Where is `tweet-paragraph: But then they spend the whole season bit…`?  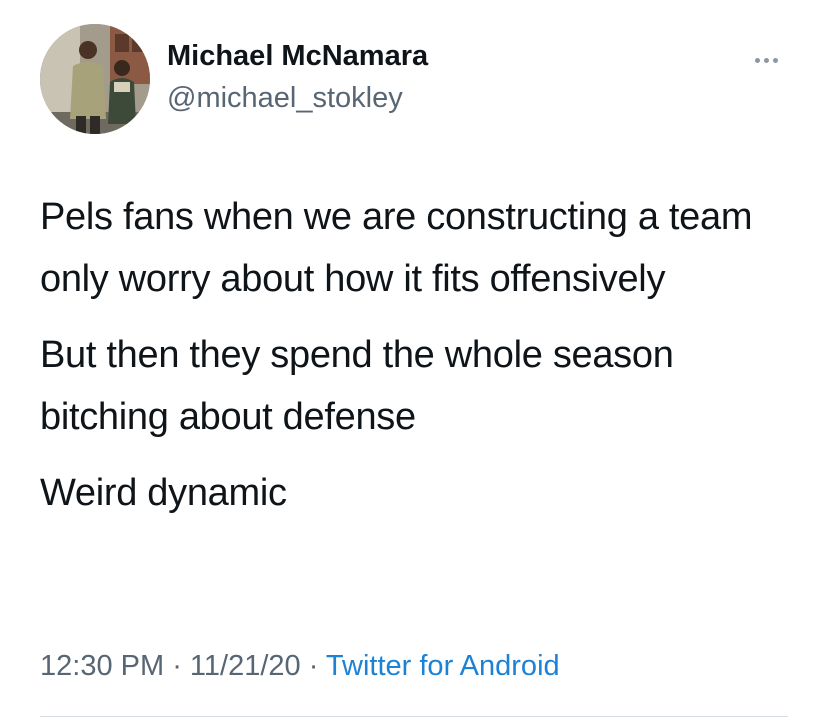
tweet-paragraph: But then they spend the whole season bit… is located at coordinates (357, 386).